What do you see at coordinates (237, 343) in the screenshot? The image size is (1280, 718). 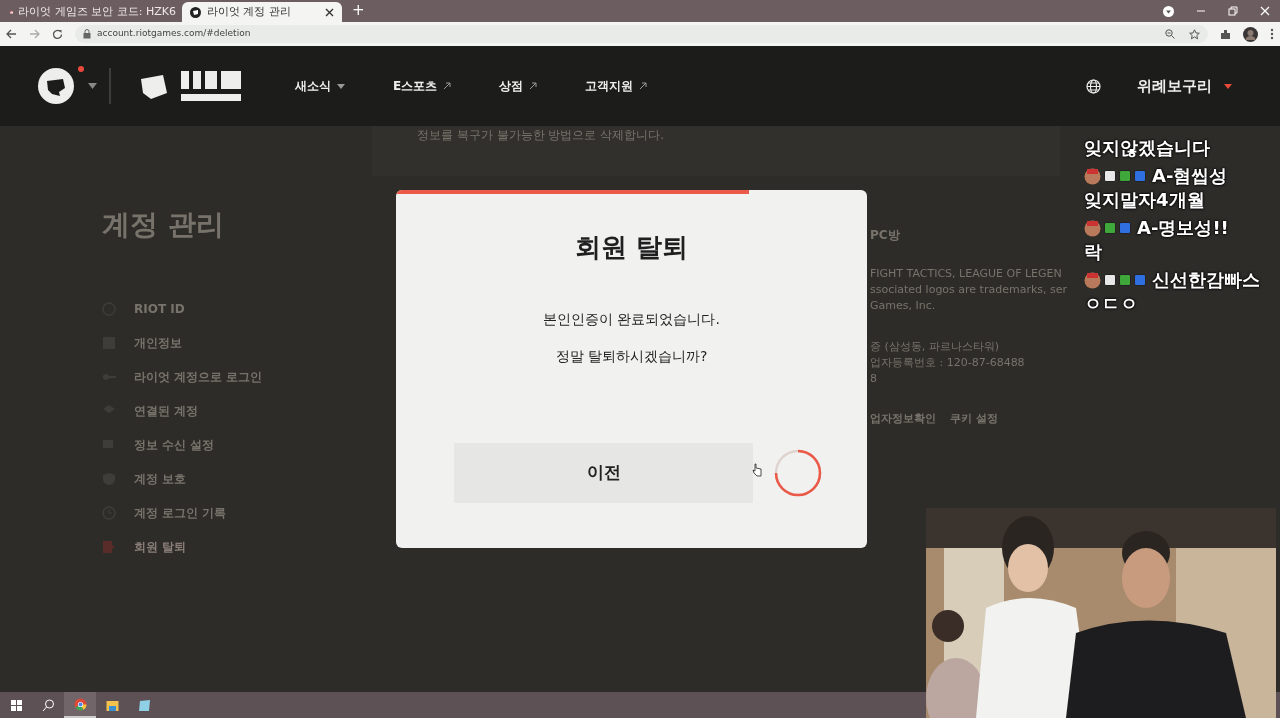 I see `sidebar-item: 개인정보` at bounding box center [237, 343].